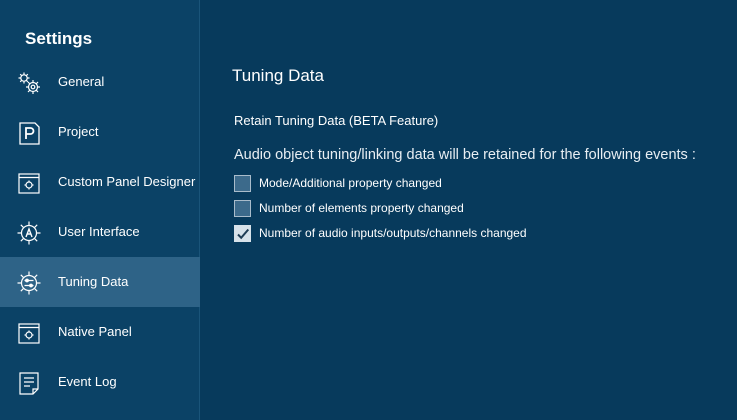 The image size is (737, 420). I want to click on sidebar-title: Settings, so click(59, 38).